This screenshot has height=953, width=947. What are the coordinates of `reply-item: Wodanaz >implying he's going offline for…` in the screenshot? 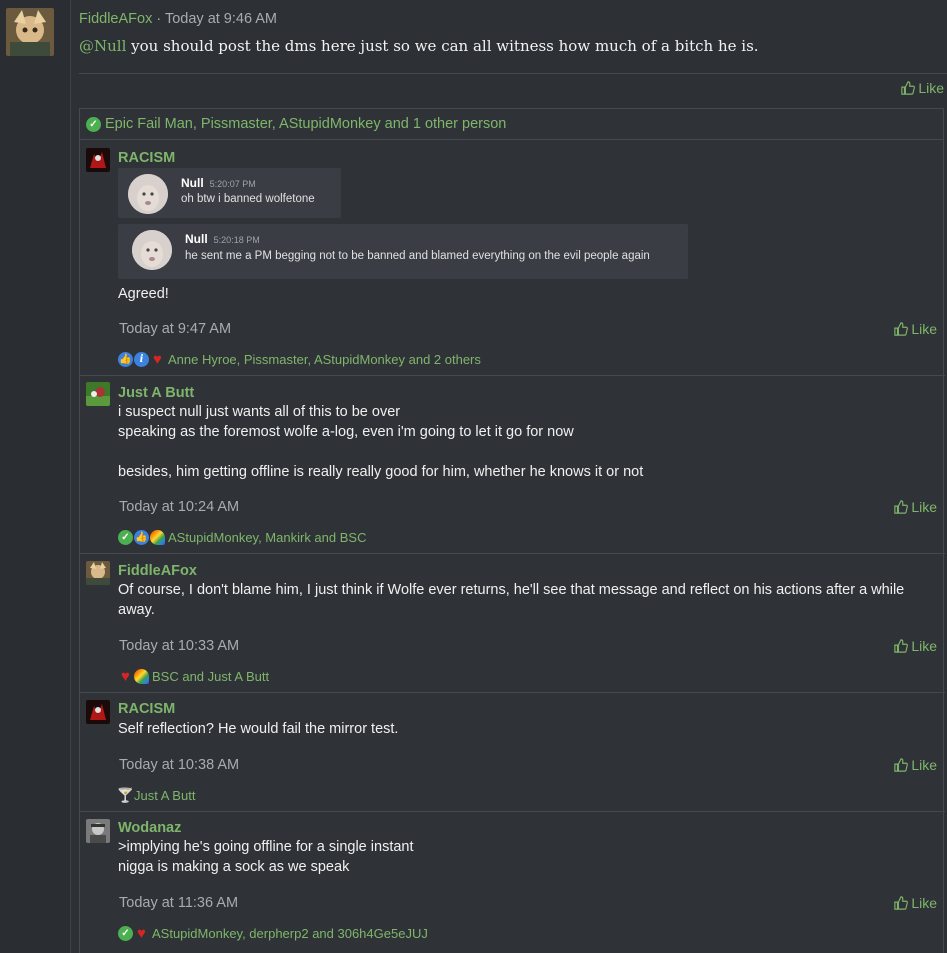 It's located at (512, 882).